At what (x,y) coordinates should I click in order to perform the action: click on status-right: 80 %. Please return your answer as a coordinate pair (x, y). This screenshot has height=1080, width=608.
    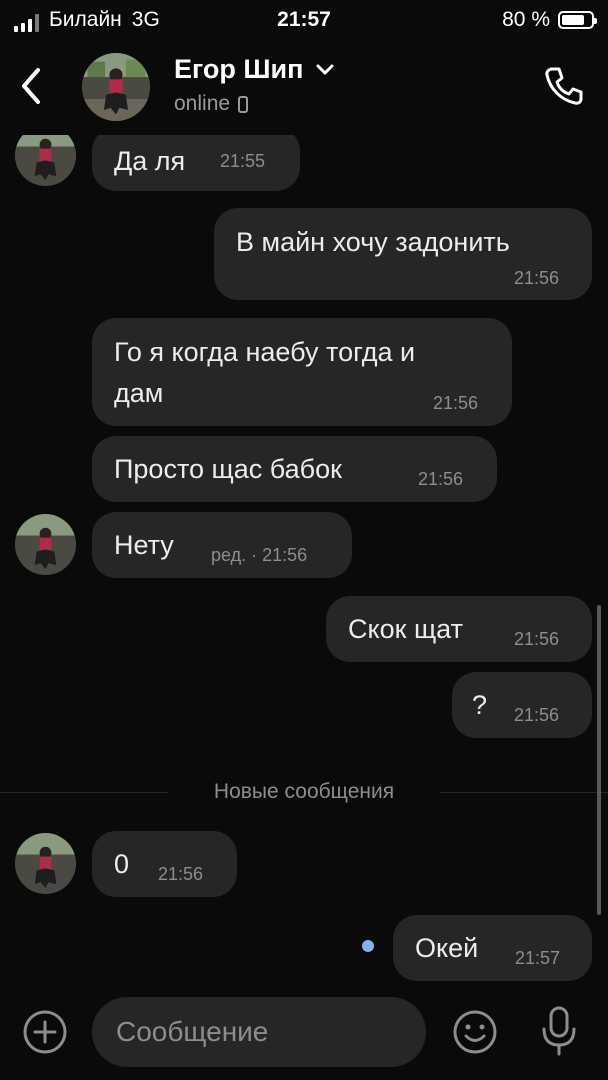
    Looking at the image, I should click on (549, 20).